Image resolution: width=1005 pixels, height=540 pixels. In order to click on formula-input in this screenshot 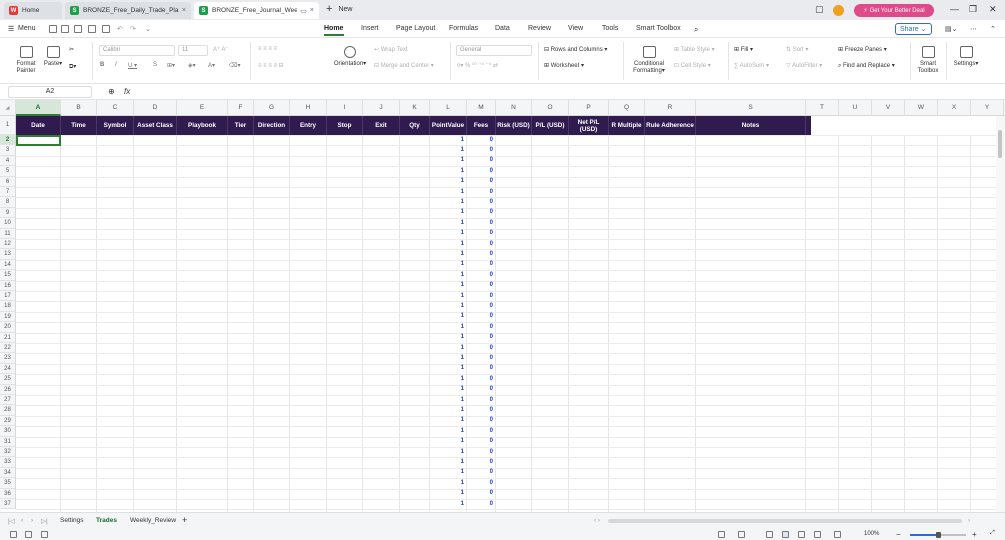, I will do `click(567, 92)`.